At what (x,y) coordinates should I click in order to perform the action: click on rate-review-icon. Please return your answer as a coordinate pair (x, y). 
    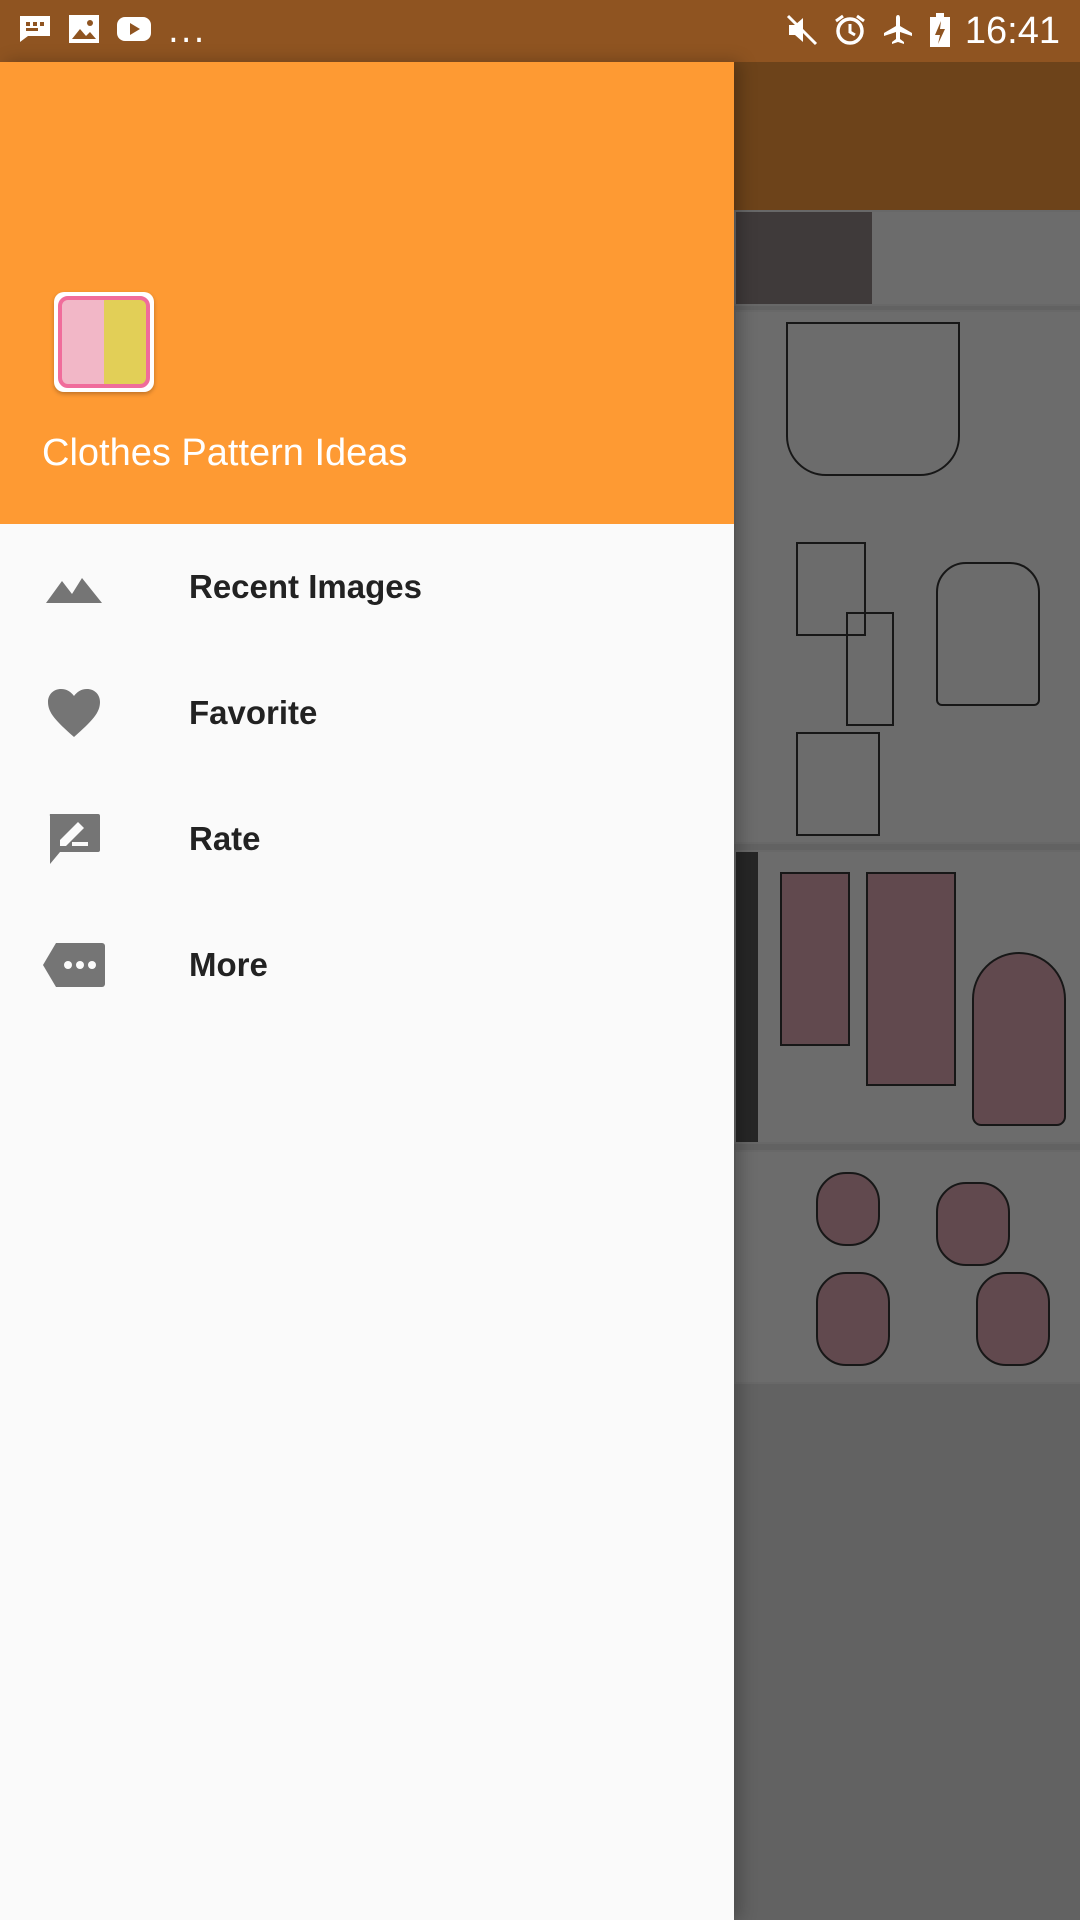
    Looking at the image, I should click on (74, 839).